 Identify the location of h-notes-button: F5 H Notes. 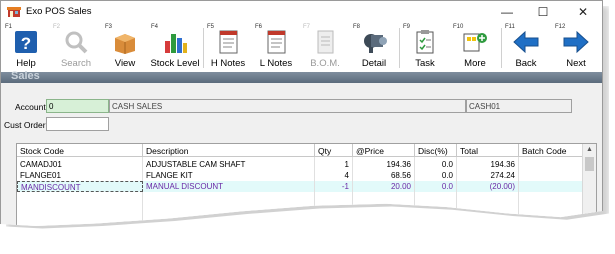
(228, 47).